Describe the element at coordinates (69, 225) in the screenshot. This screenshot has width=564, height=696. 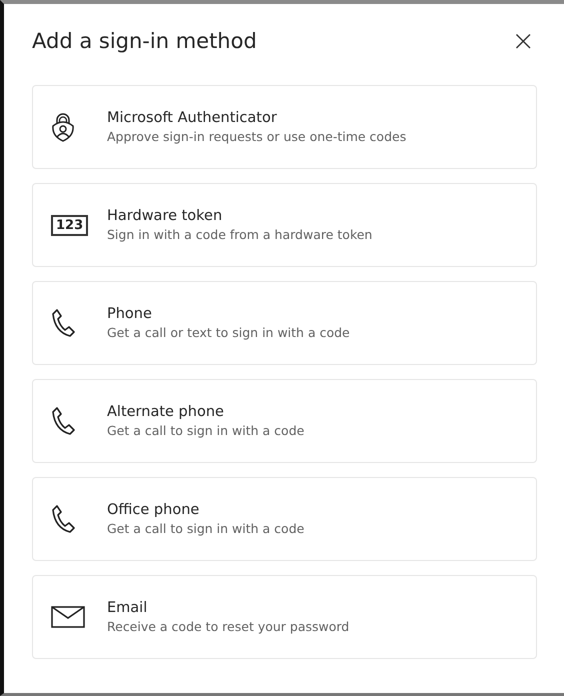
I see `token-icon: 123` at that location.